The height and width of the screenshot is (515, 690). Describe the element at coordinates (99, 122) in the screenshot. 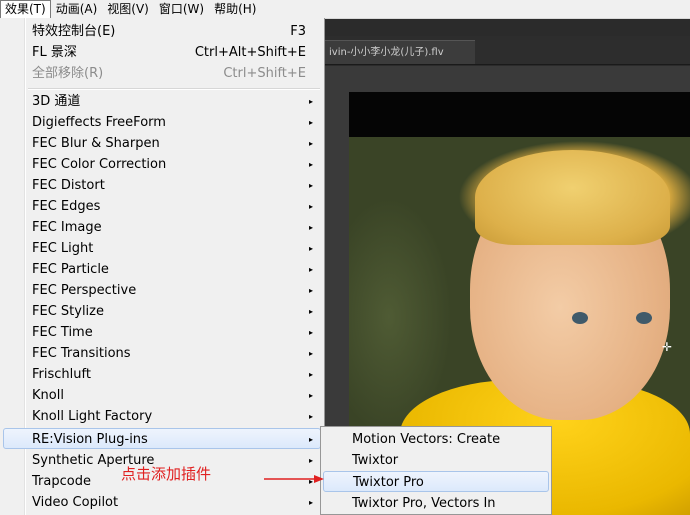

I see `menu-item-label: Digieffects FreeForm` at that location.